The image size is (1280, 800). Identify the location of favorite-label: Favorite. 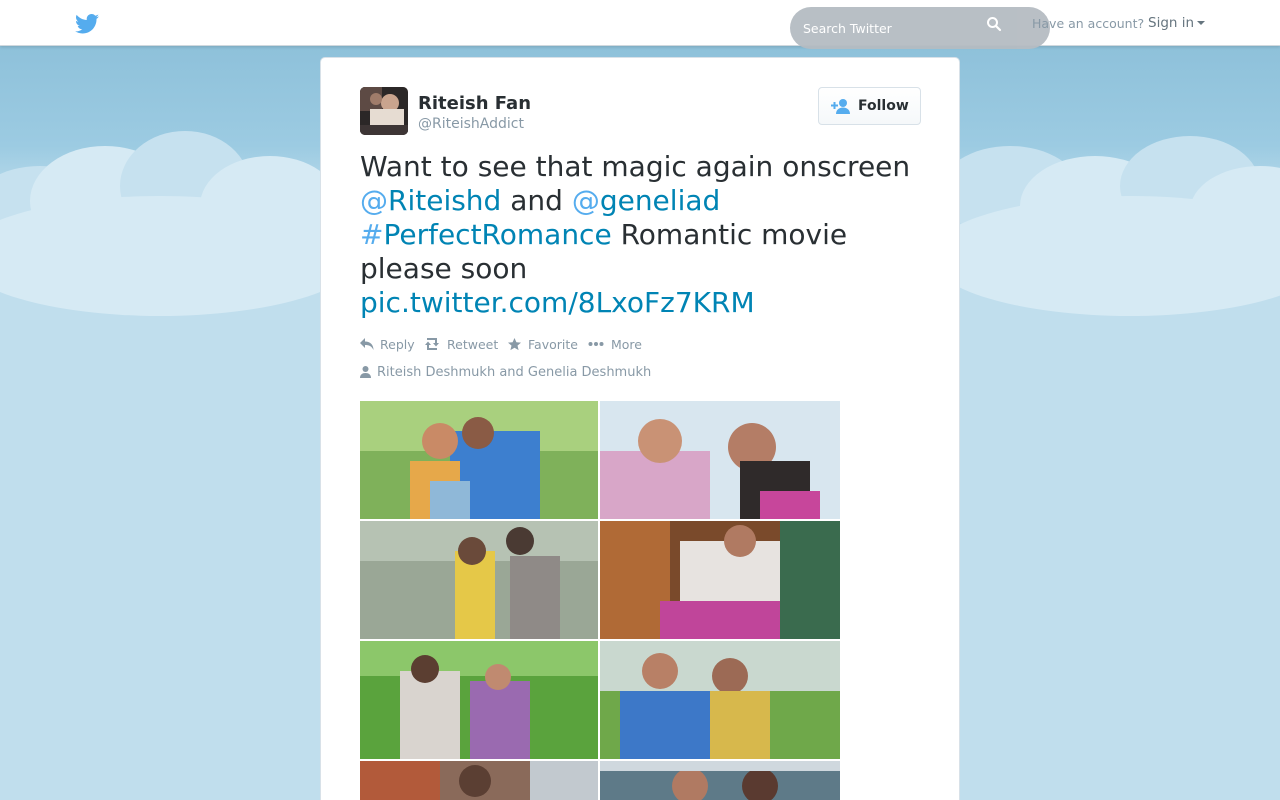
(553, 344).